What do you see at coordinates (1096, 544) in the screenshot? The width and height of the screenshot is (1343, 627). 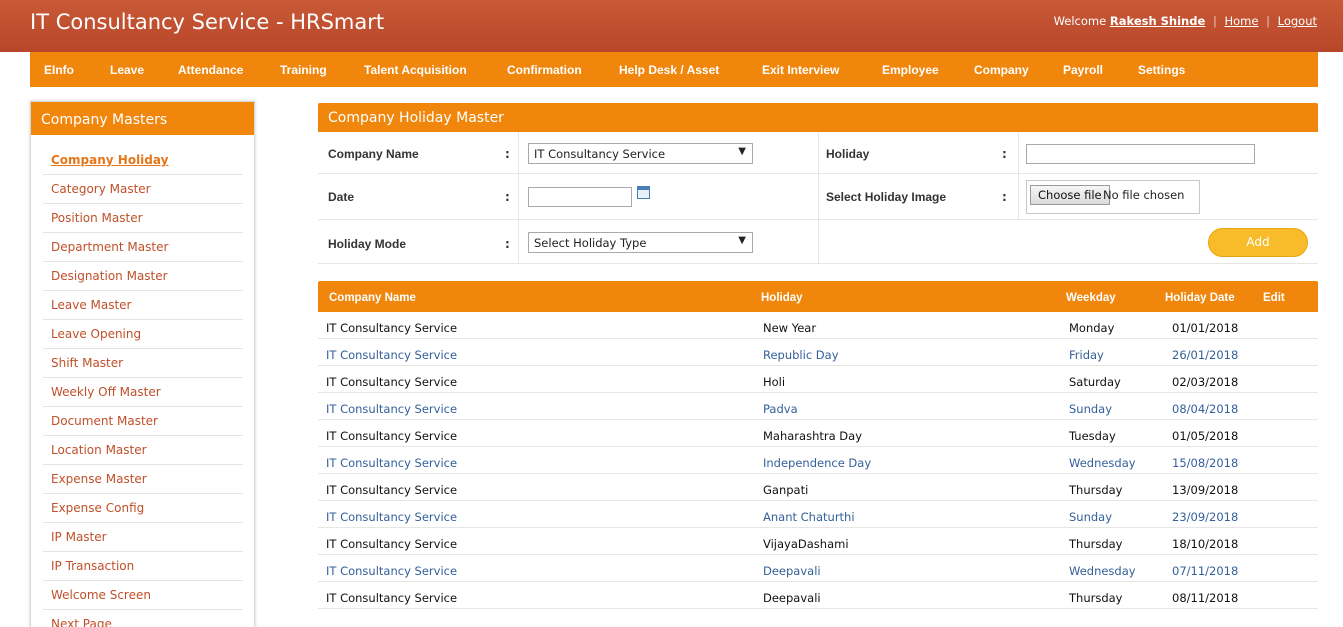 I see `cell-weekday: Thursday` at bounding box center [1096, 544].